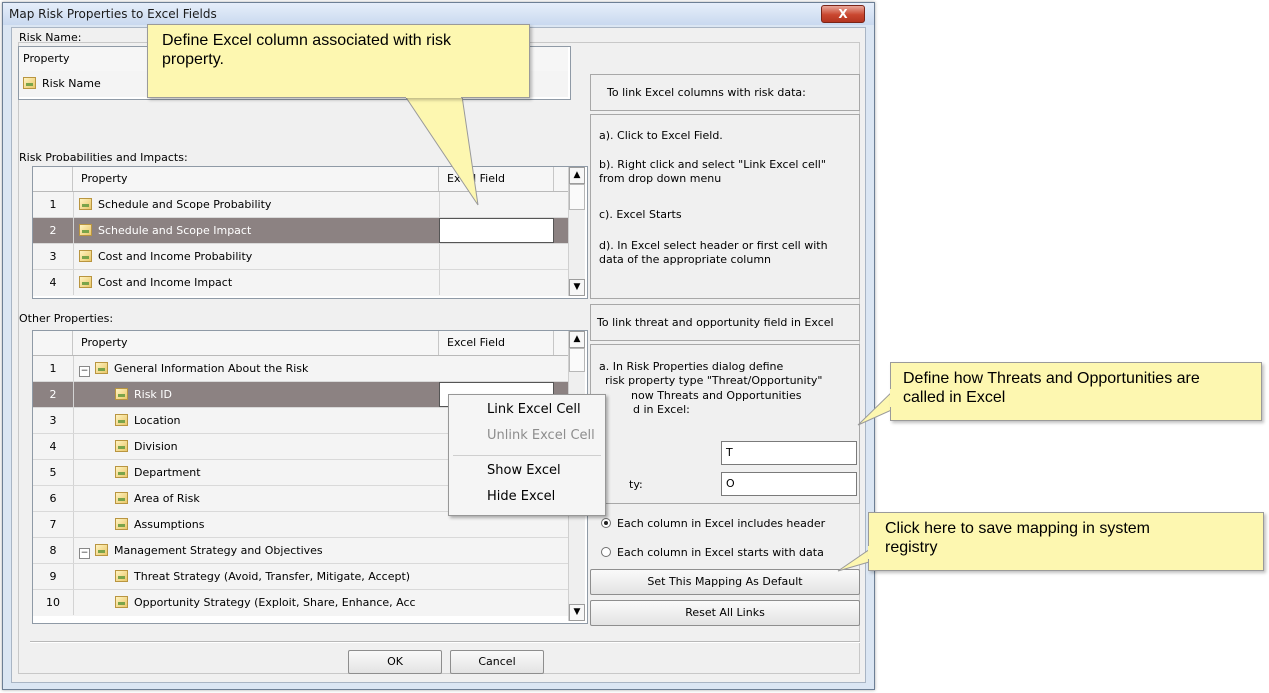 Image resolution: width=1269 pixels, height=693 pixels. What do you see at coordinates (441, 150) in the screenshot?
I see `callout-tail-excel-column` at bounding box center [441, 150].